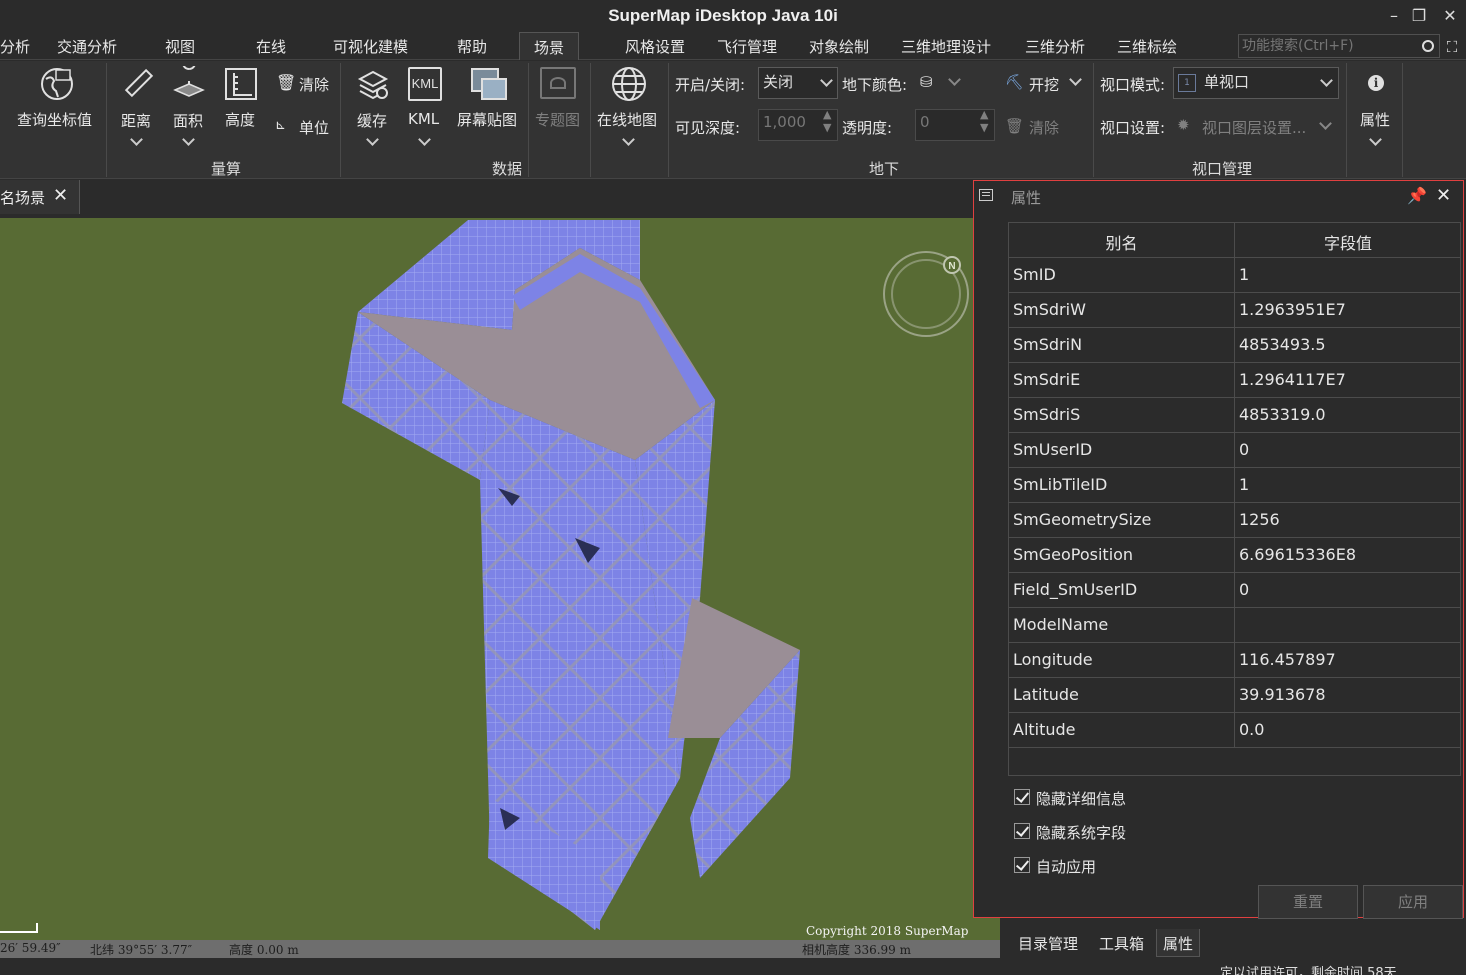 The width and height of the screenshot is (1466, 975). I want to click on field-value: 39.913678, so click(1348, 695).